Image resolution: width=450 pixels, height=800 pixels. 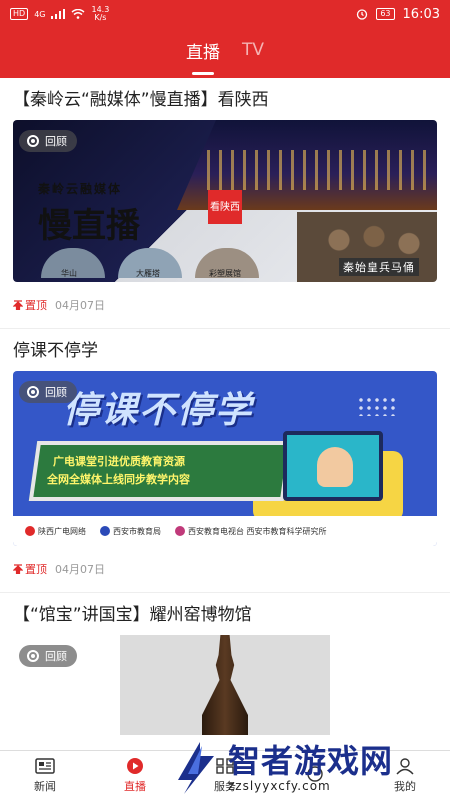 I want to click on hd-indicator: HD, so click(x=19, y=14).